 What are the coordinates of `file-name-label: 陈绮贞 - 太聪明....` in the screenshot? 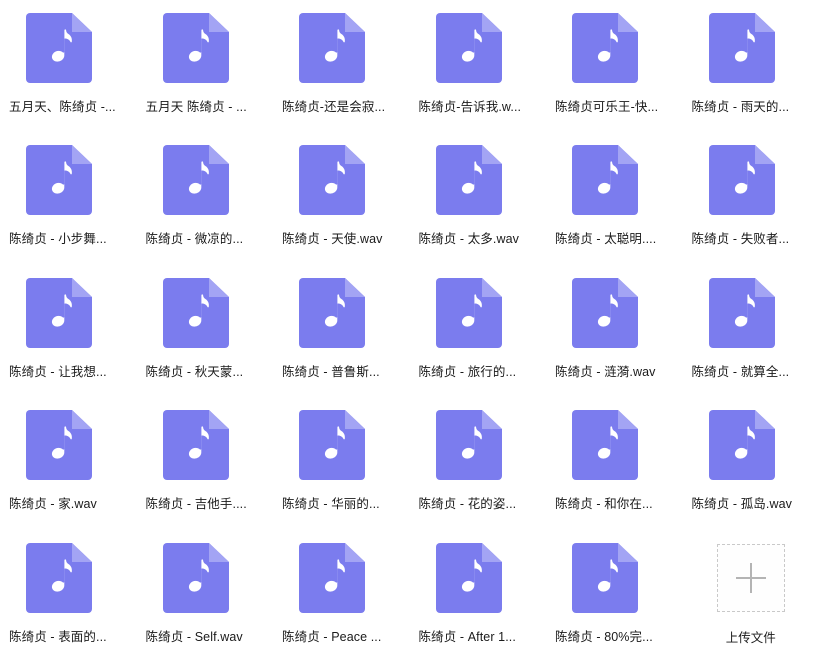 It's located at (606, 239).